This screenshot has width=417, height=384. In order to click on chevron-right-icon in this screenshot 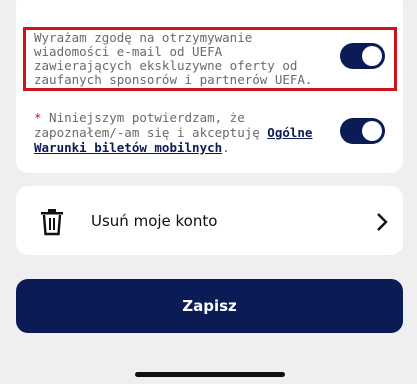, I will do `click(382, 222)`.